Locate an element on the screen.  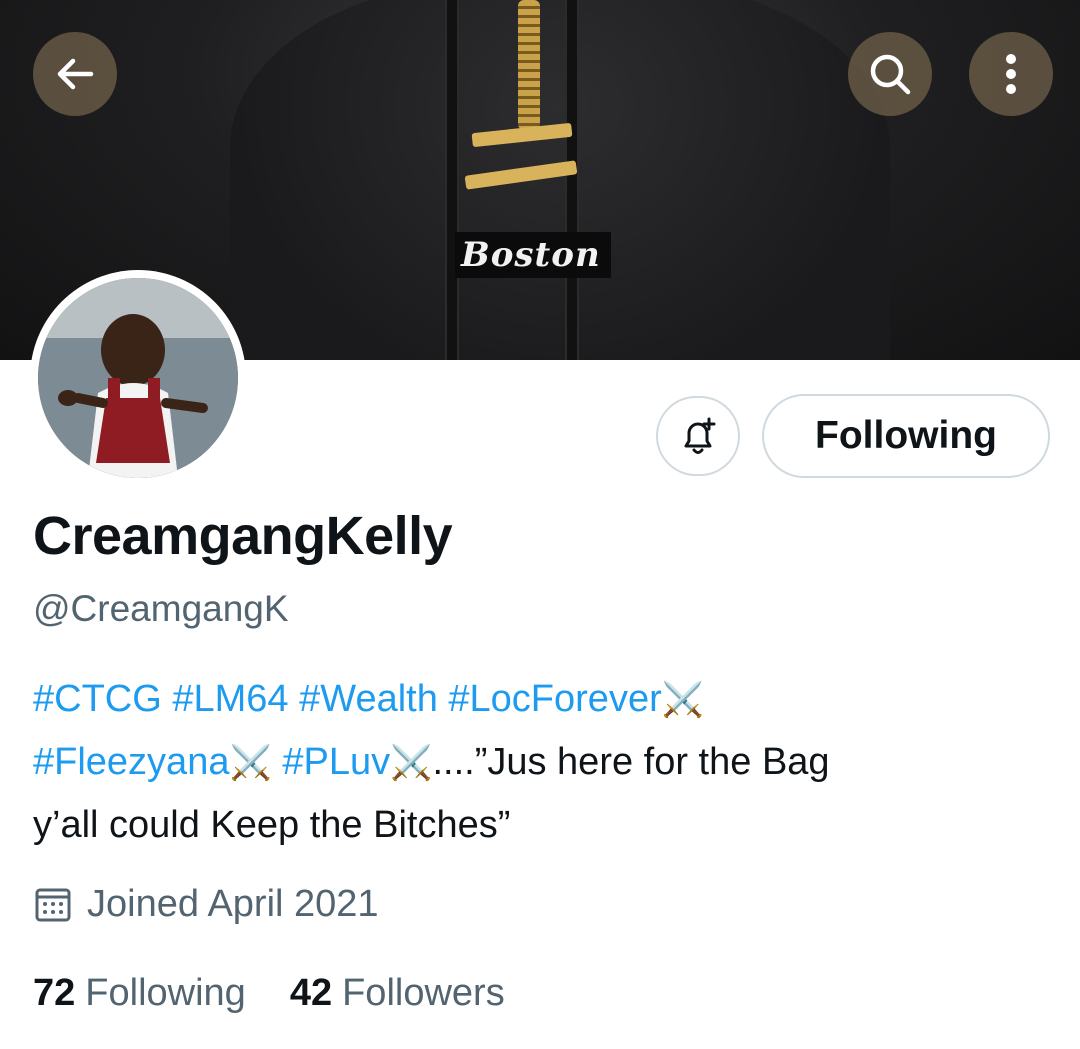
avatar-illustration is located at coordinates (138, 378).